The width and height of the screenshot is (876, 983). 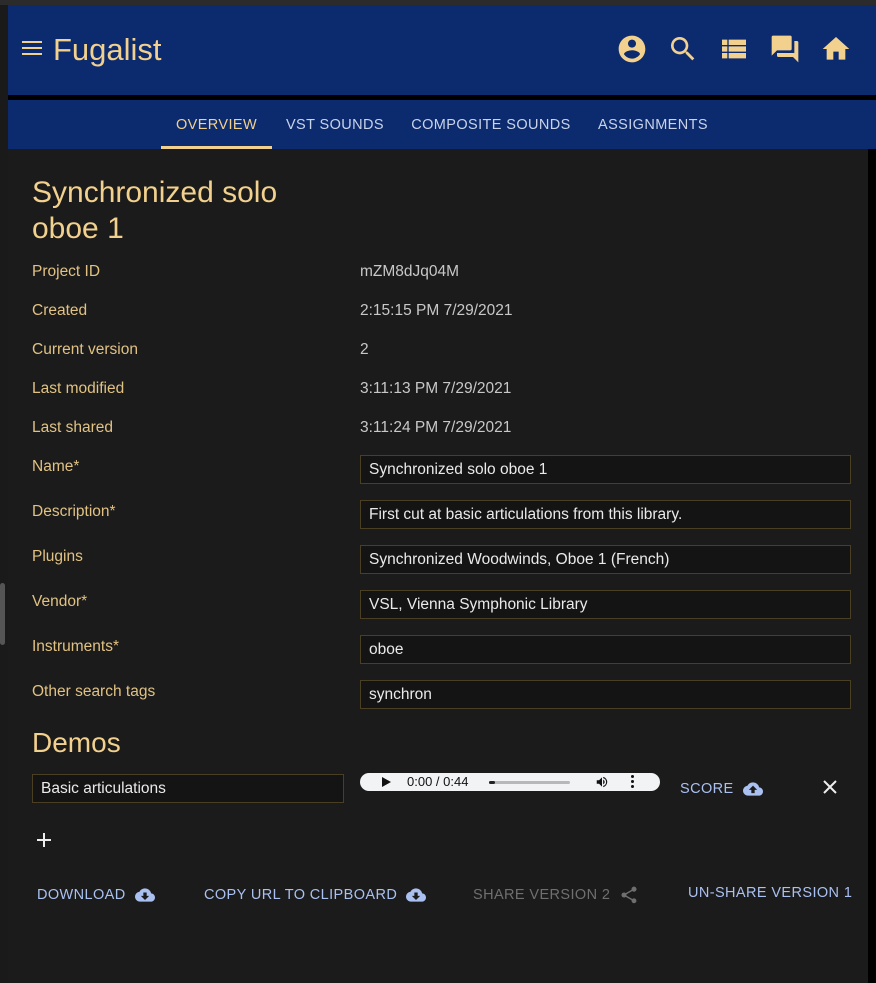 What do you see at coordinates (76, 646) in the screenshot?
I see `instruments-label: Instruments*` at bounding box center [76, 646].